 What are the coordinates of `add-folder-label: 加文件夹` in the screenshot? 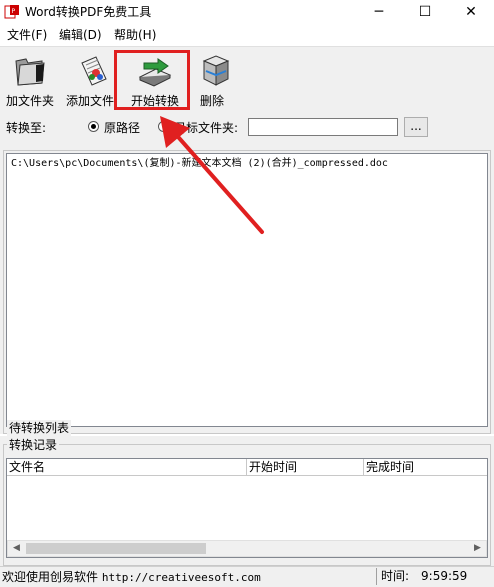 It's located at (30, 101).